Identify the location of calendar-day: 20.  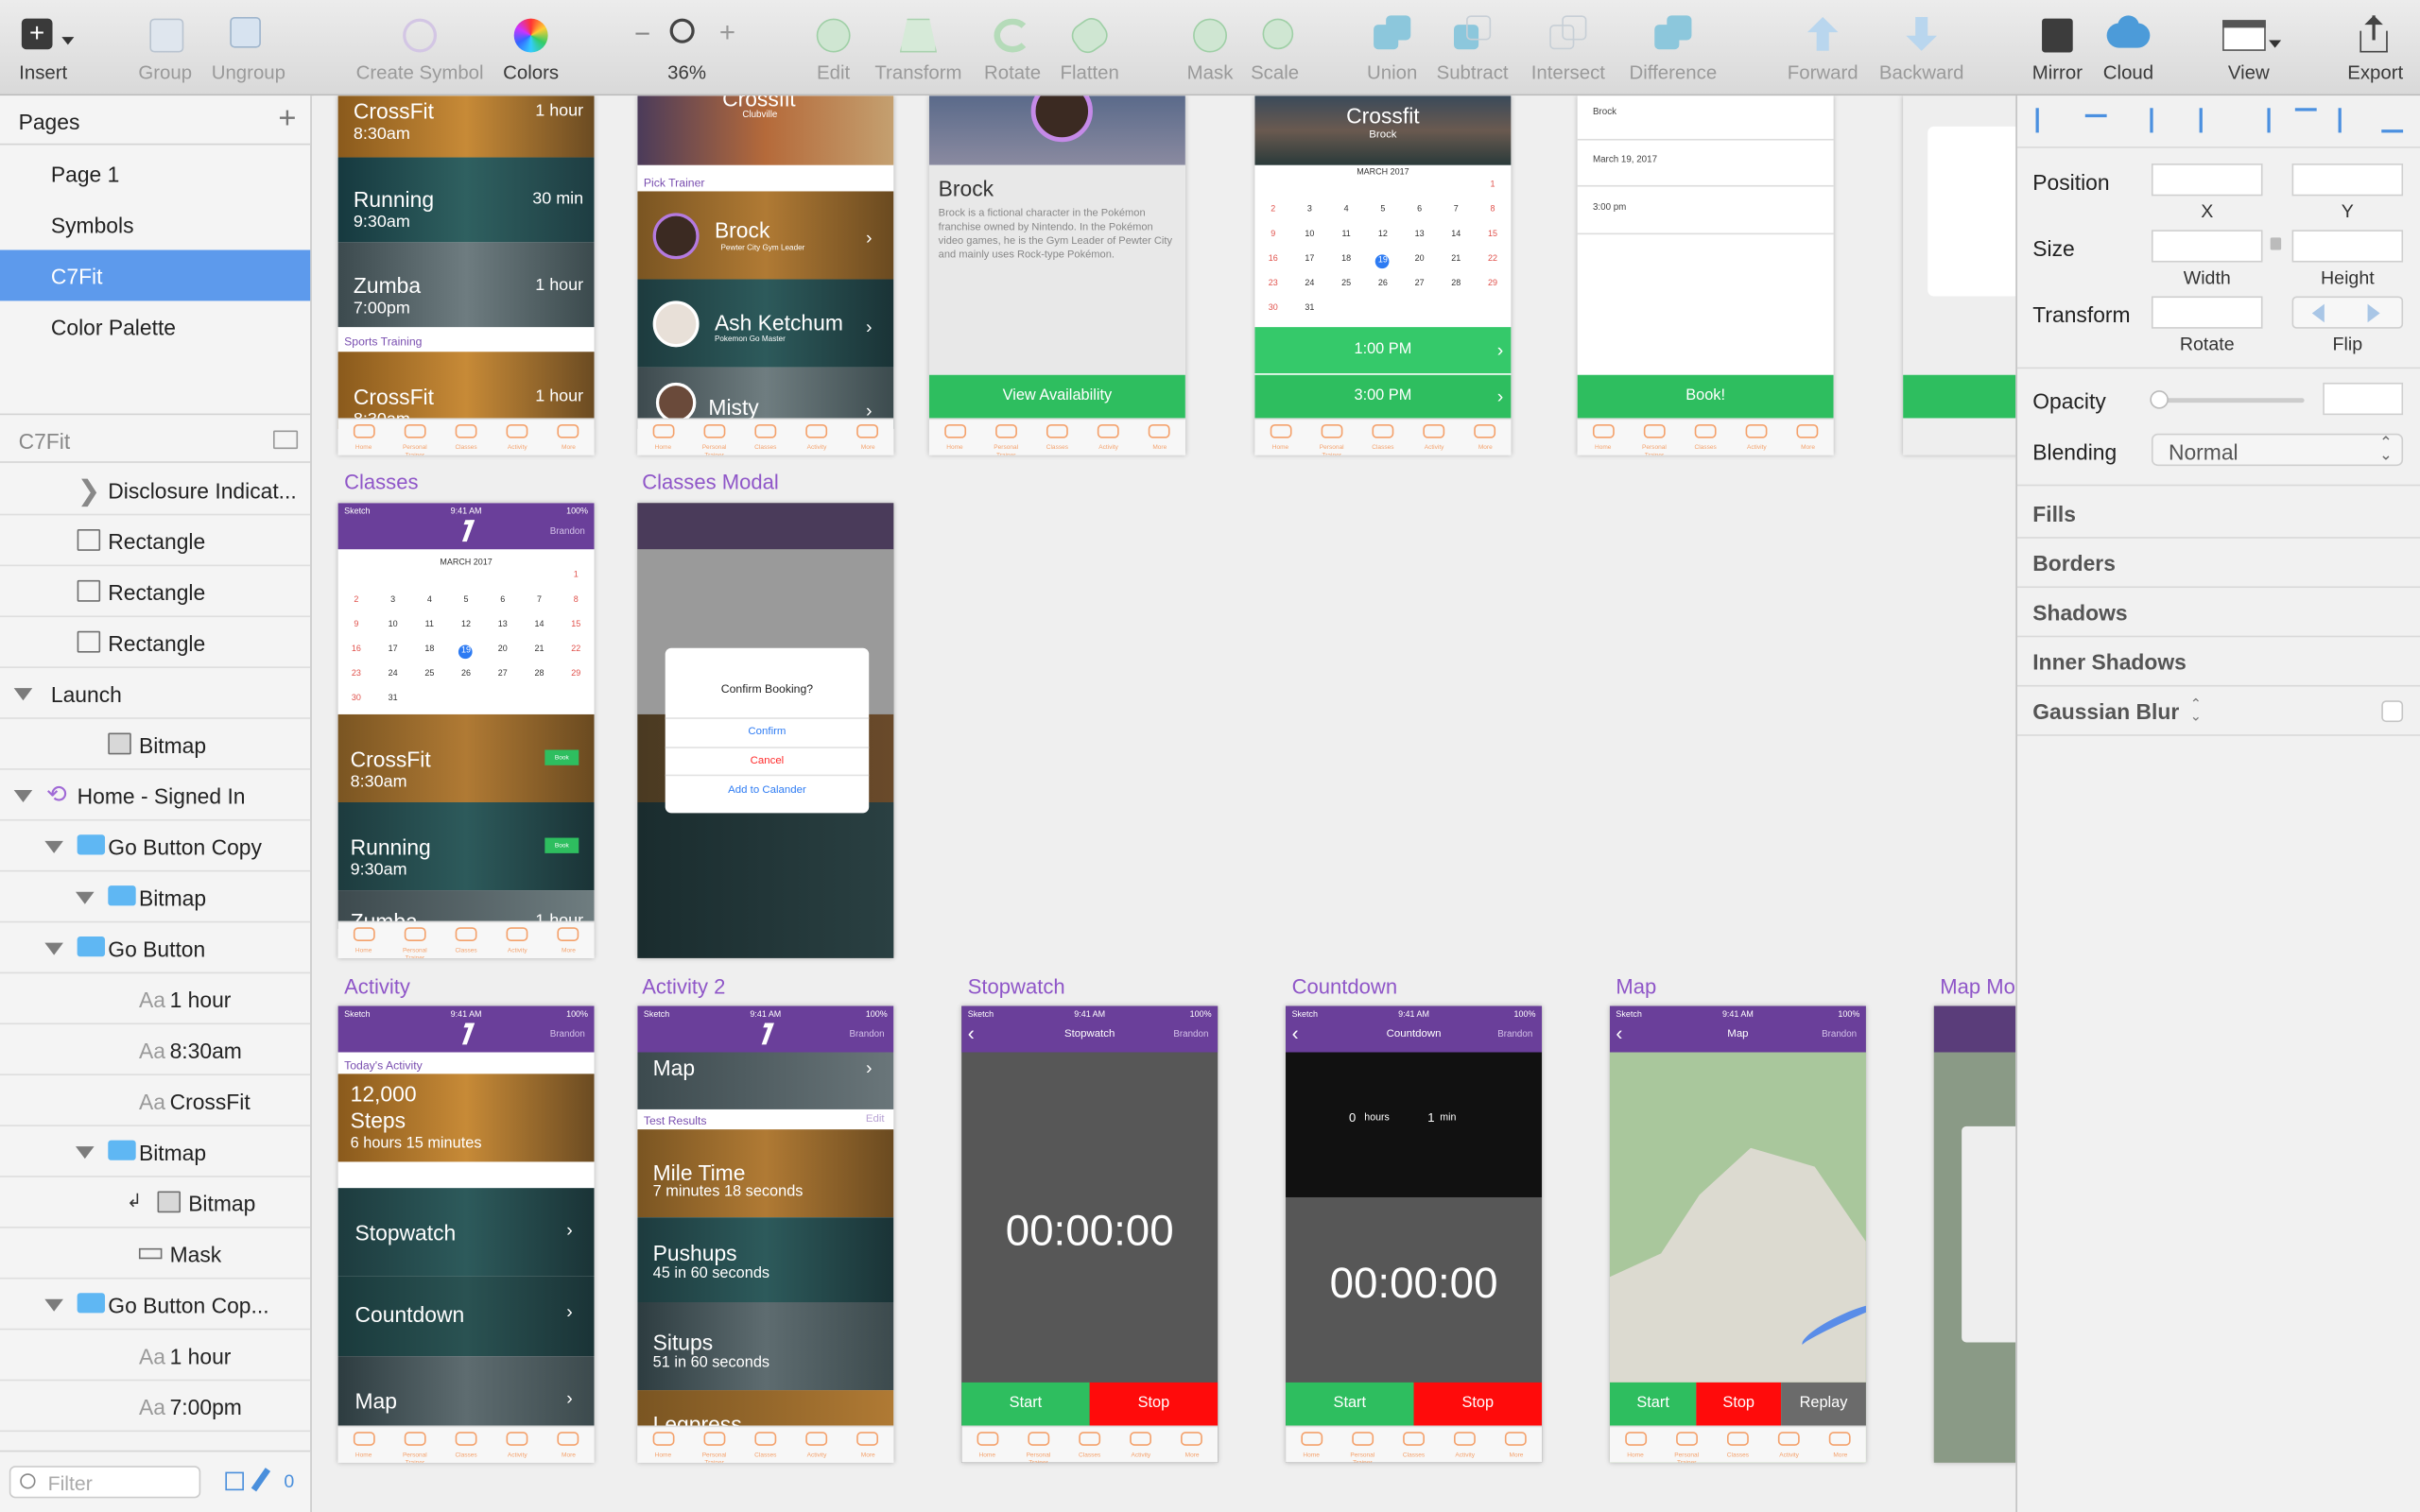
(502, 649).